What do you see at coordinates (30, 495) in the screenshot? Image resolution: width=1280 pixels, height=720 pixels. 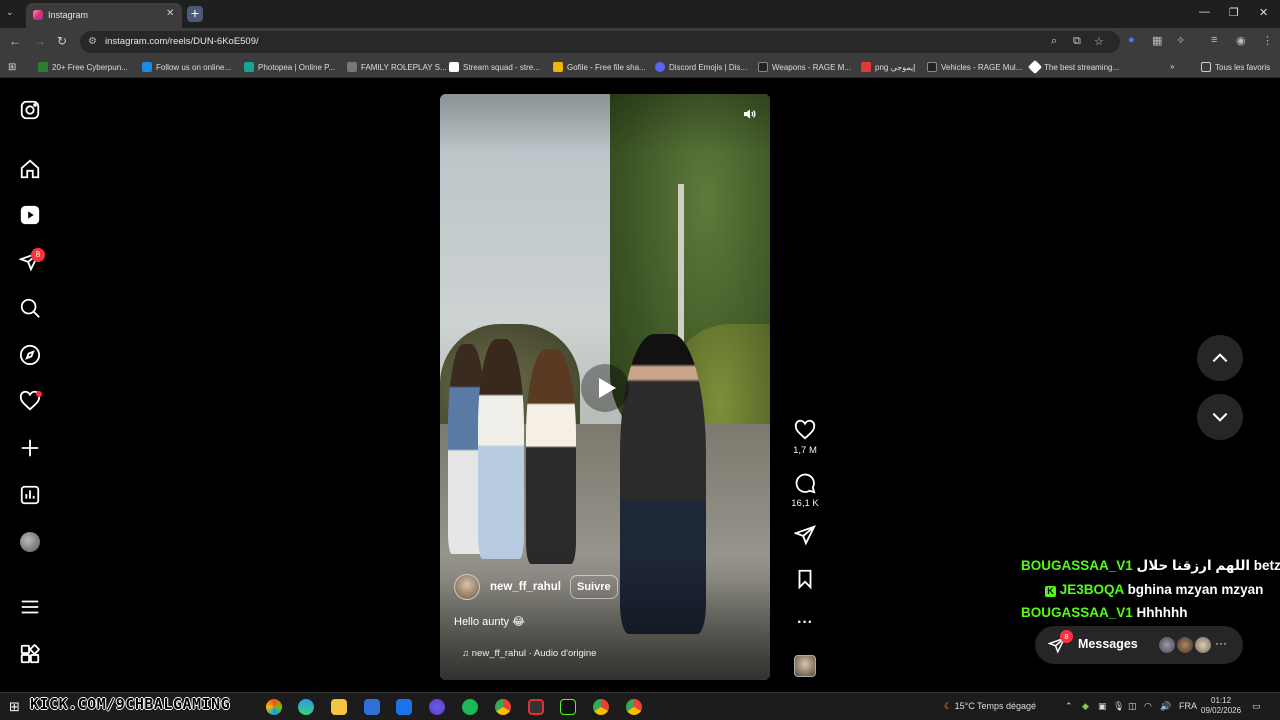 I see `dashboard-icon` at bounding box center [30, 495].